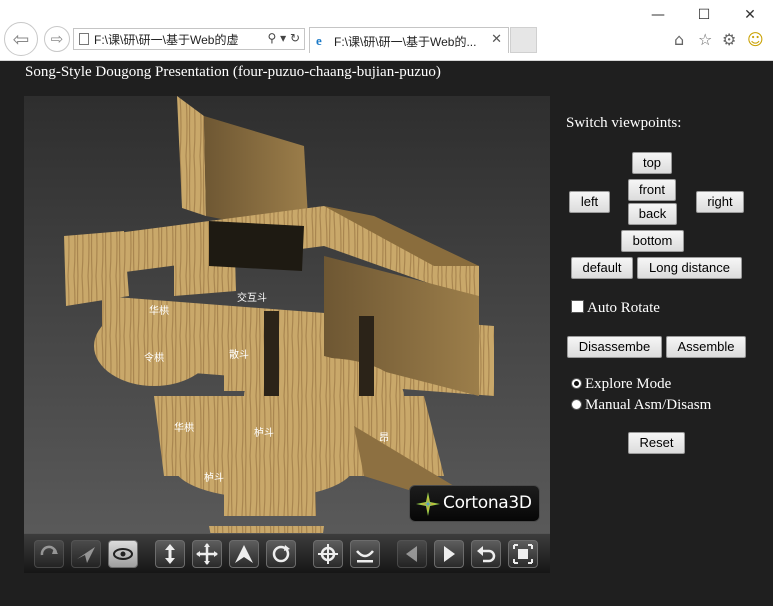 Image resolution: width=773 pixels, height=606 pixels. I want to click on settings-gear-icon: ⚙, so click(729, 39).